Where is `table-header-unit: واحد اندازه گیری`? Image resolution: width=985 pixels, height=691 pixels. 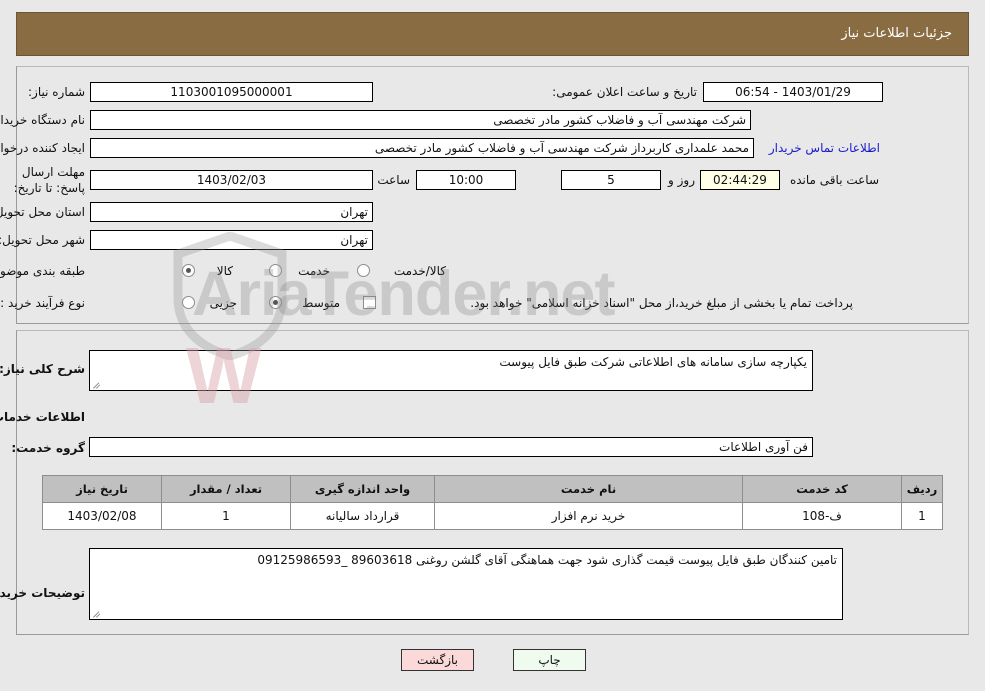 table-header-unit: واحد اندازه گیری is located at coordinates (362, 489).